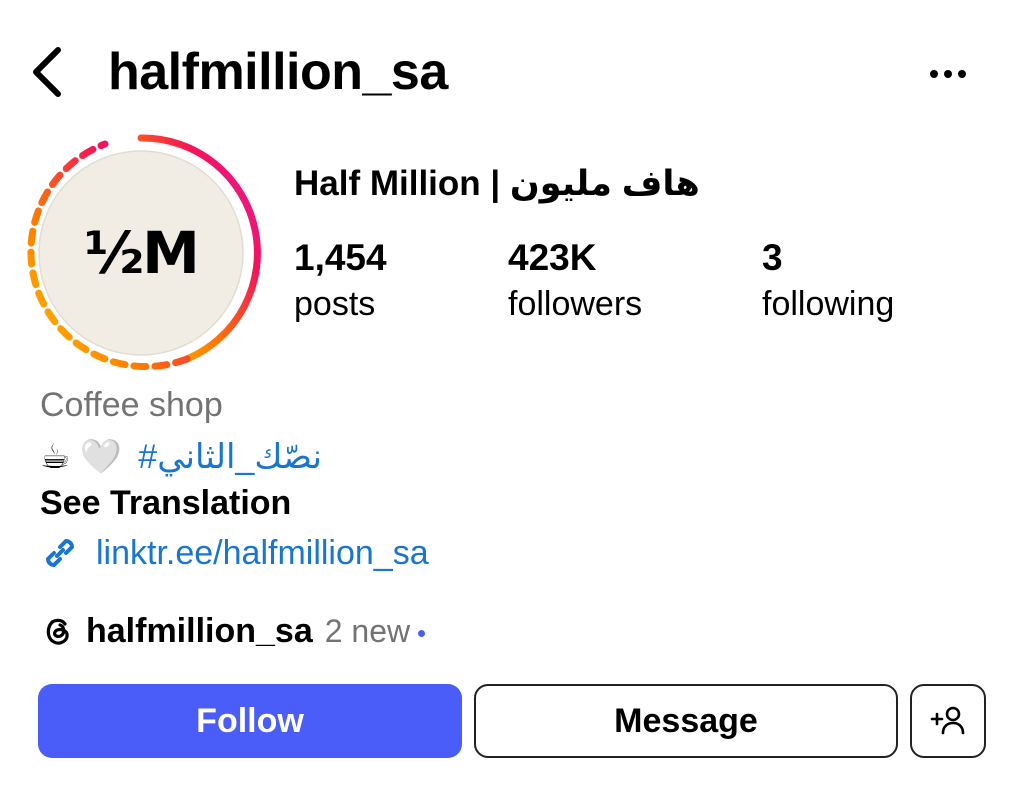 This screenshot has height=796, width=1024. What do you see at coordinates (131, 405) in the screenshot?
I see `category-label: Coffee shop` at bounding box center [131, 405].